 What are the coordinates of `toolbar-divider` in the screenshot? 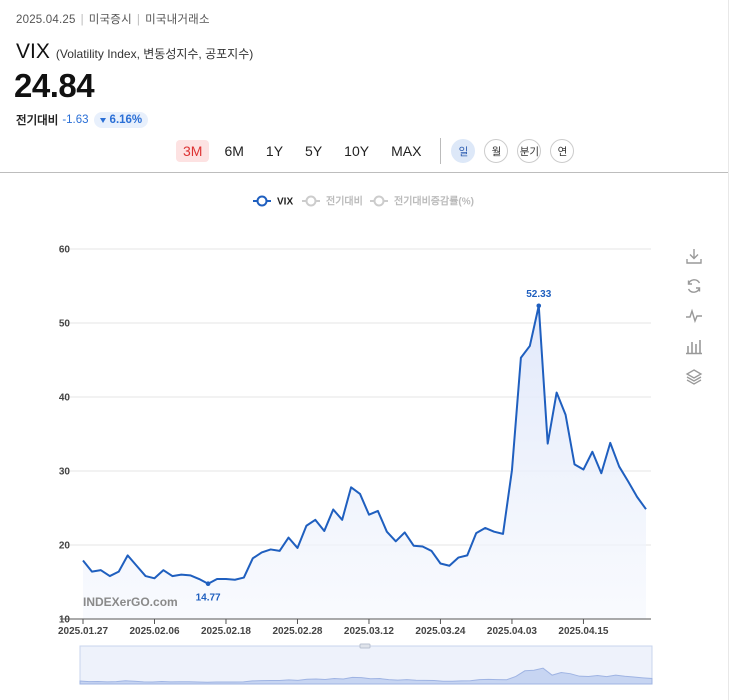 It's located at (441, 151).